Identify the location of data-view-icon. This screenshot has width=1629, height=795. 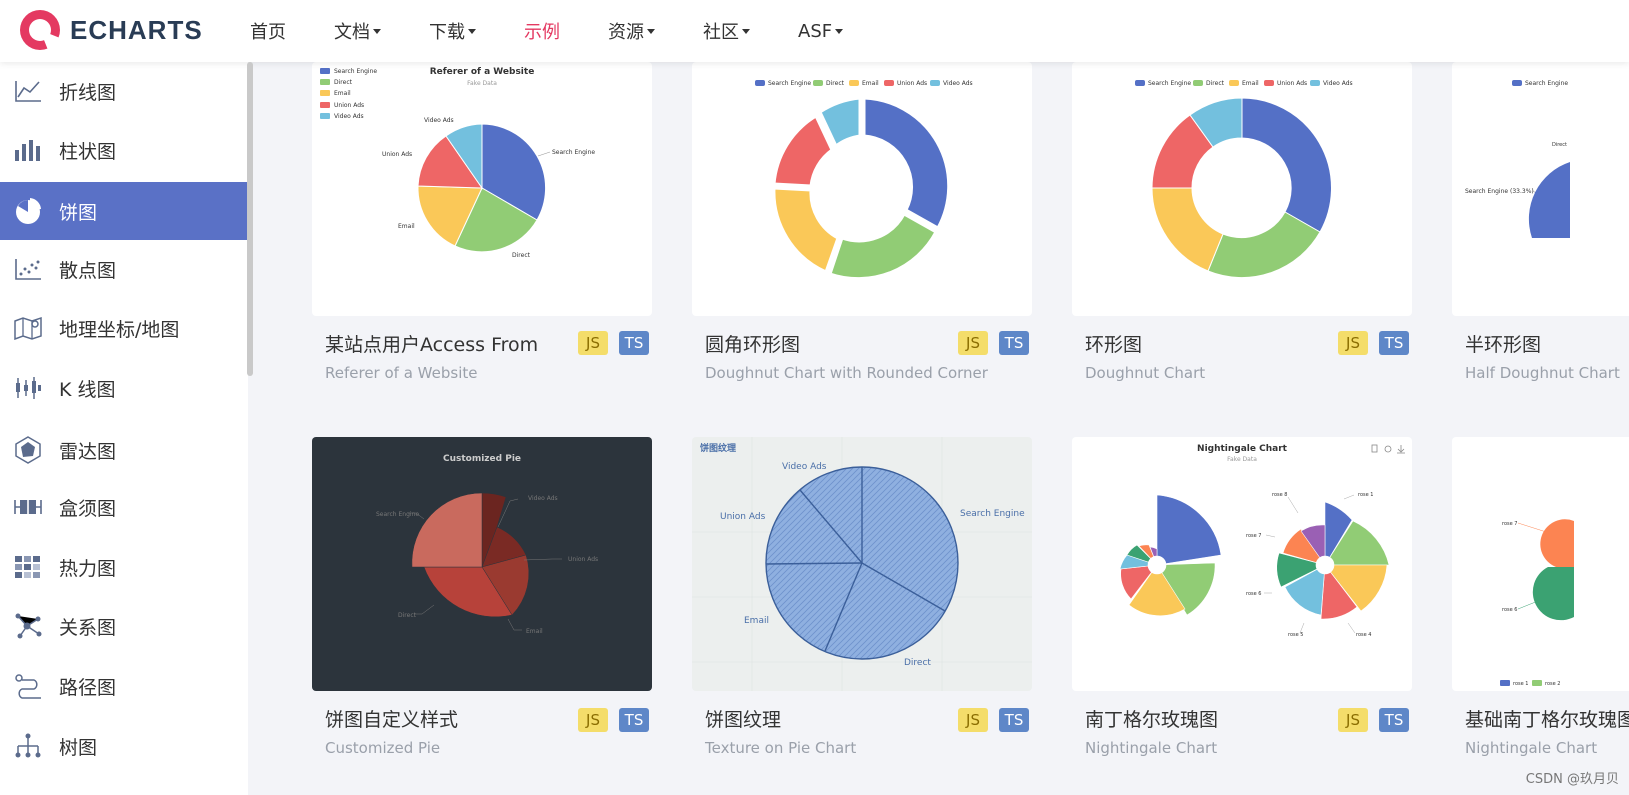
(1374, 448).